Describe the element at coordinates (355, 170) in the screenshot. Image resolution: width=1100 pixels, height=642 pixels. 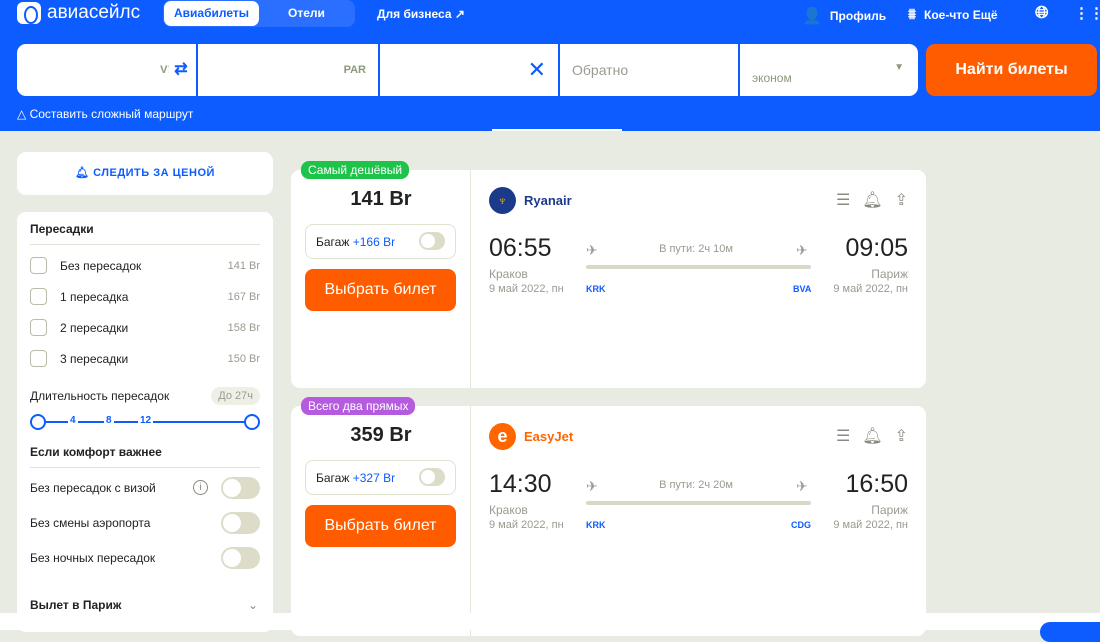
I see `cheapest-badge: Самый дешёвый` at that location.